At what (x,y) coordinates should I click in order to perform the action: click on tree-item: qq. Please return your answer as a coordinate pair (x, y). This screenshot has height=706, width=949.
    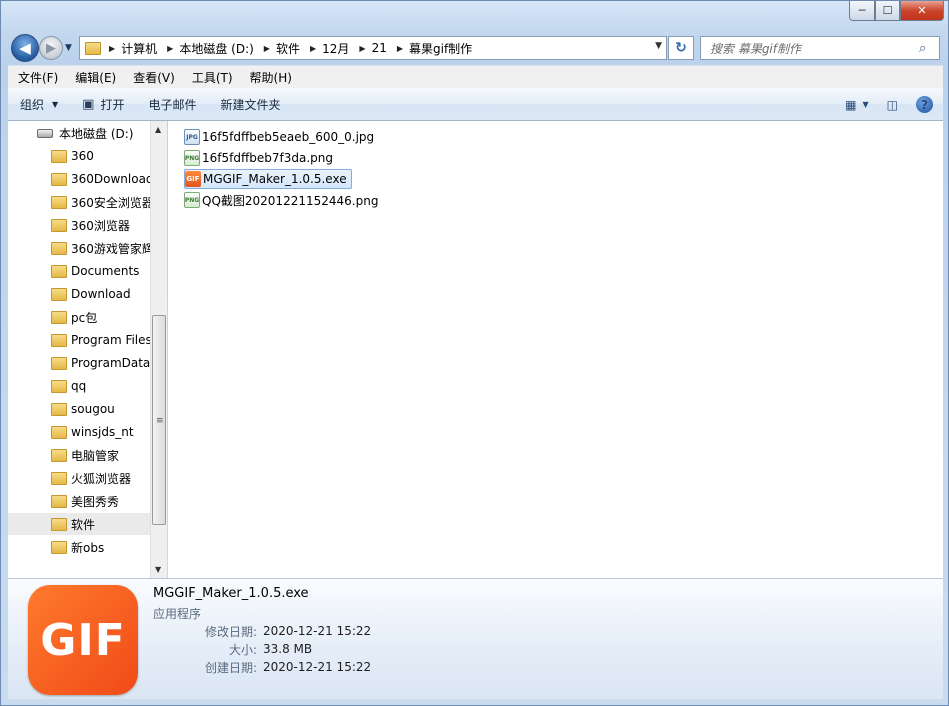
    Looking at the image, I should click on (79, 386).